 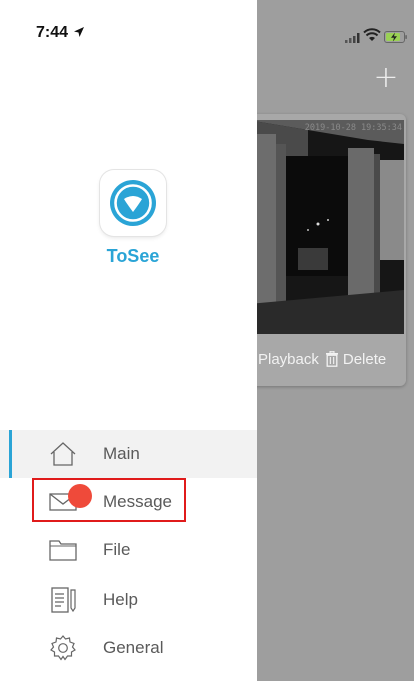 I want to click on camera-timestamp: 2019-10-28 19:35:34, so click(x=353, y=128).